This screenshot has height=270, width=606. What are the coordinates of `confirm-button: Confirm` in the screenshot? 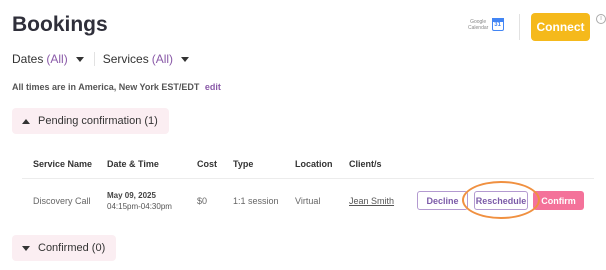 It's located at (558, 200).